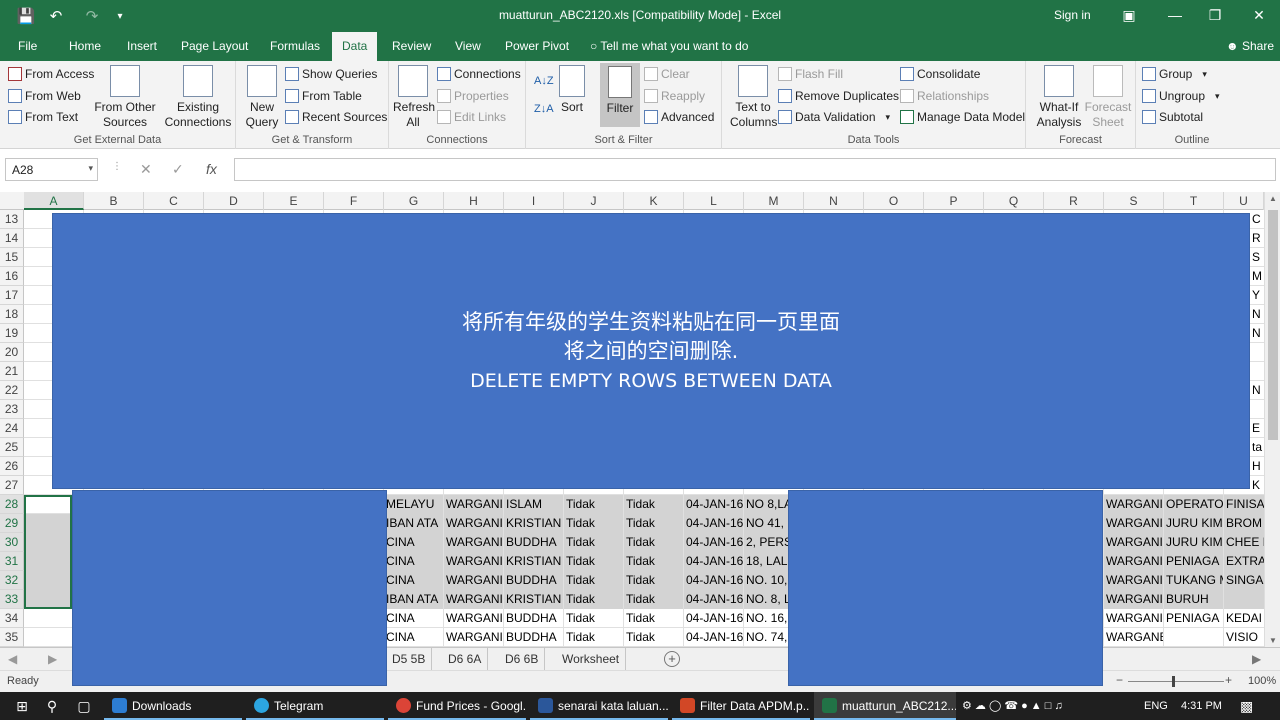  Describe the element at coordinates (12, 257) in the screenshot. I see `row-header-15: 15` at that location.